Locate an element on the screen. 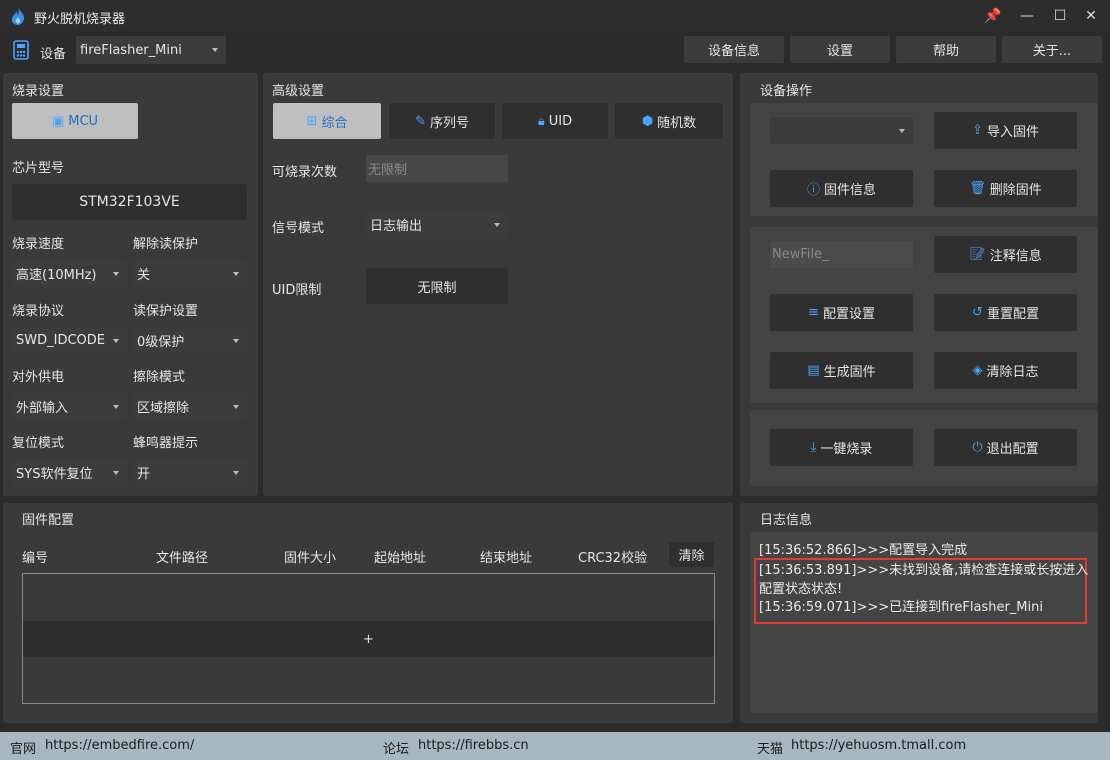  pin-icon: 📌 is located at coordinates (993, 16).